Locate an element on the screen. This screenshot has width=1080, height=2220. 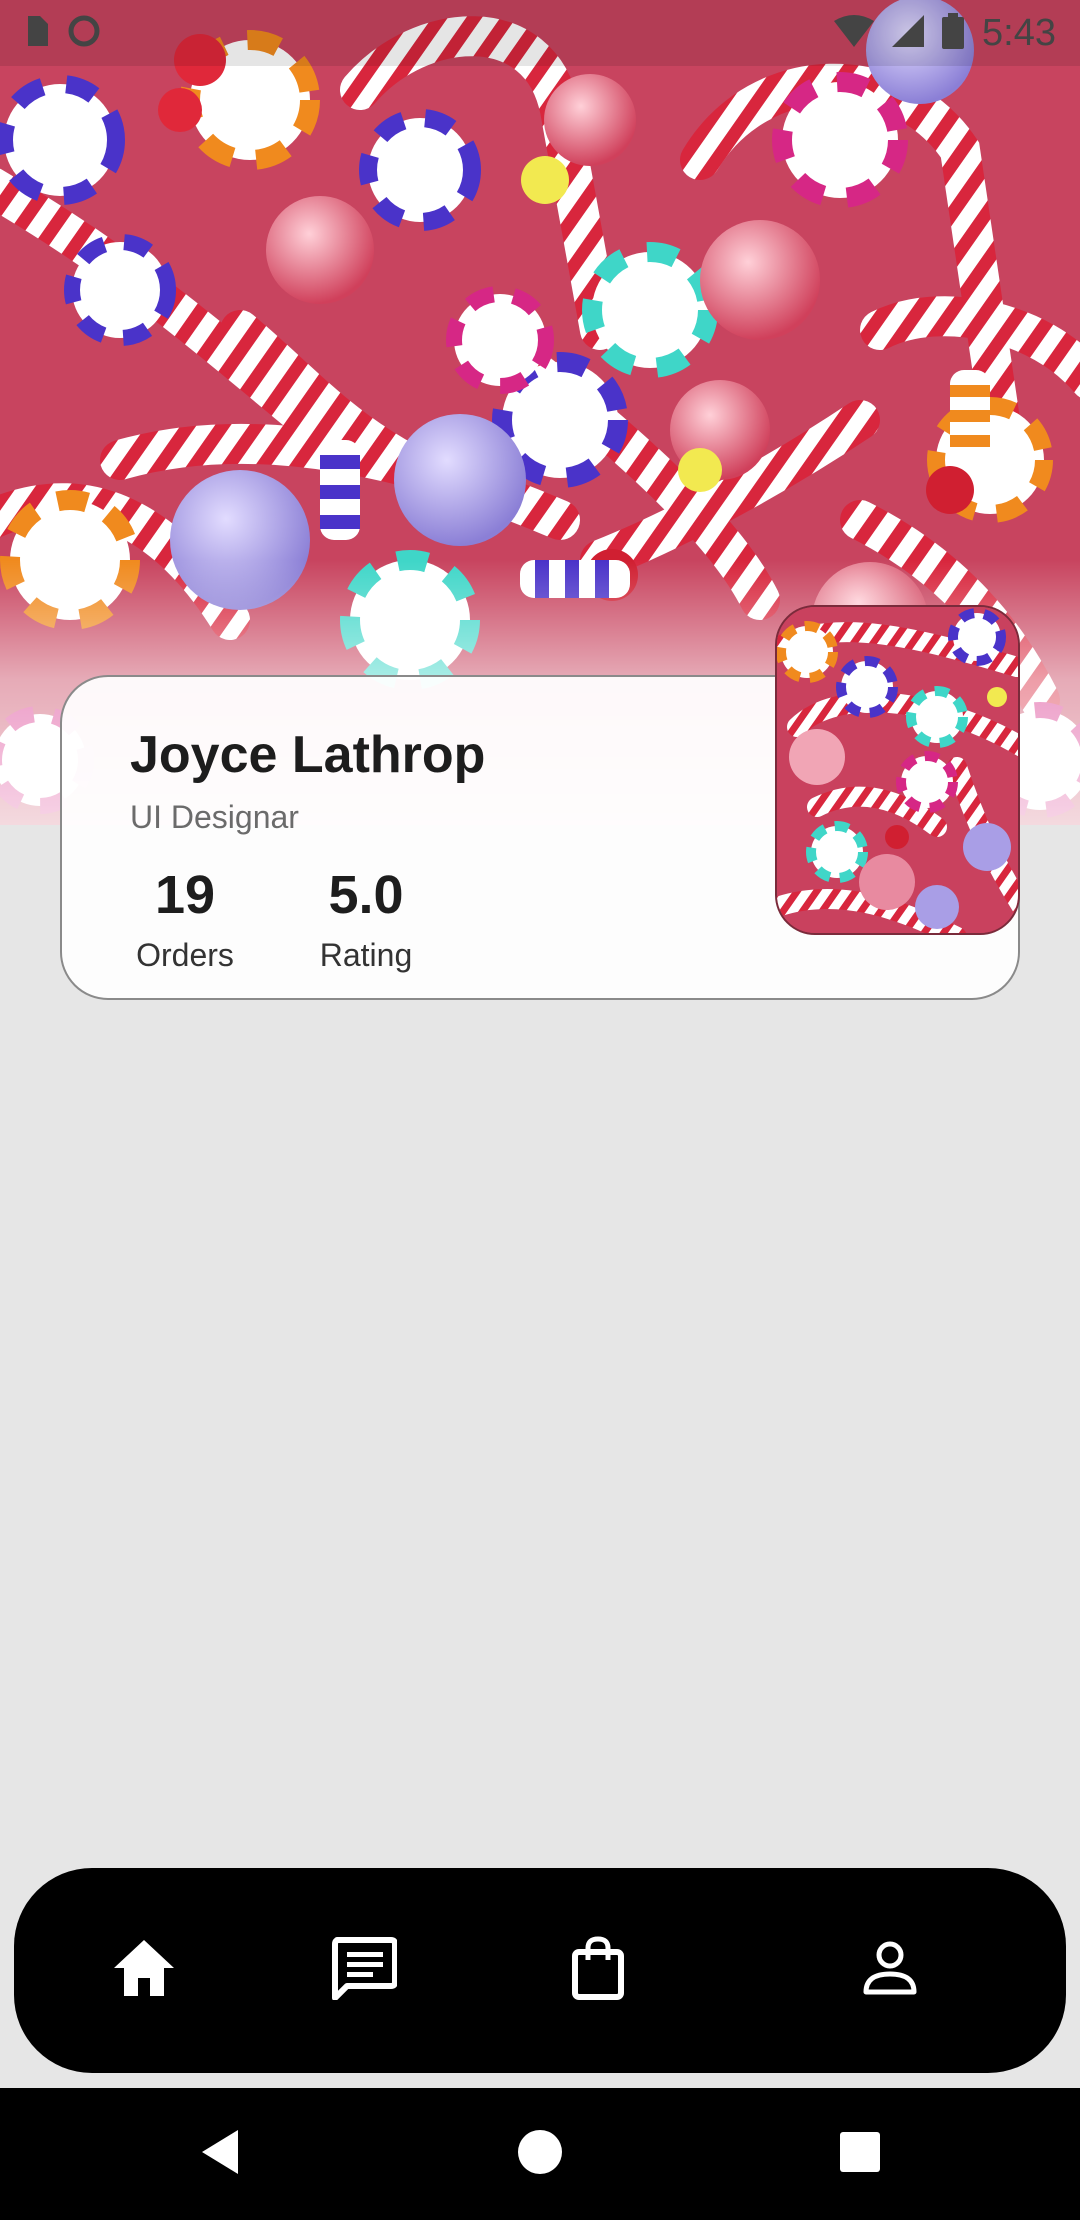
back-icon is located at coordinates (220, 2154).